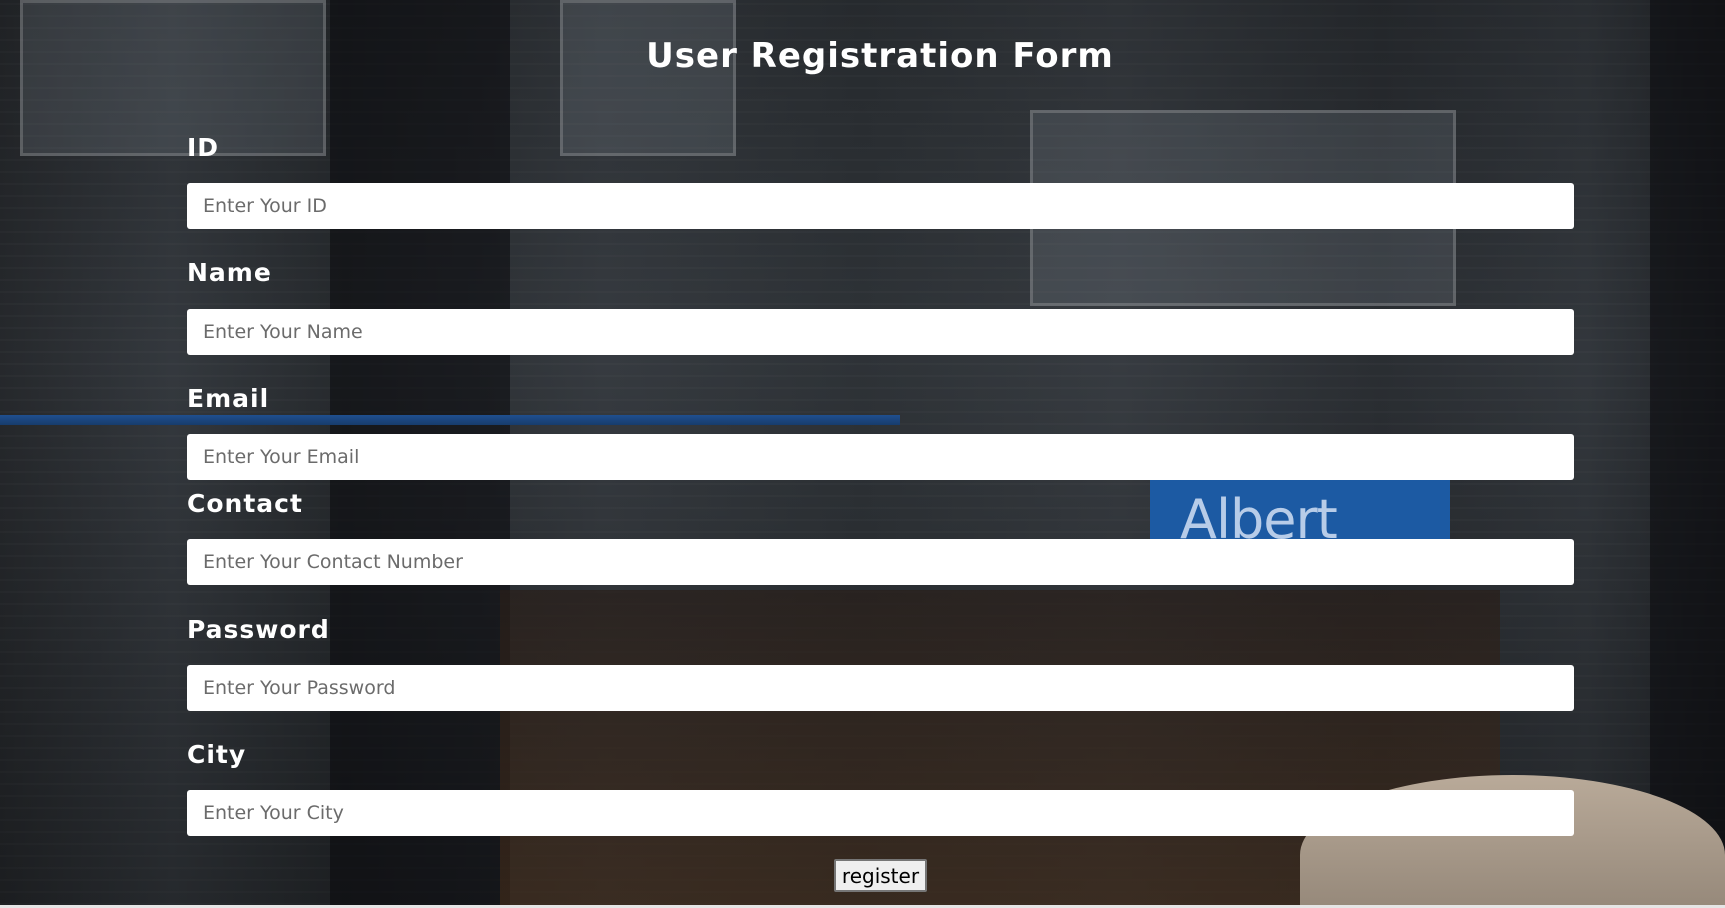  I want to click on background-pillar, so click(1687, 452).